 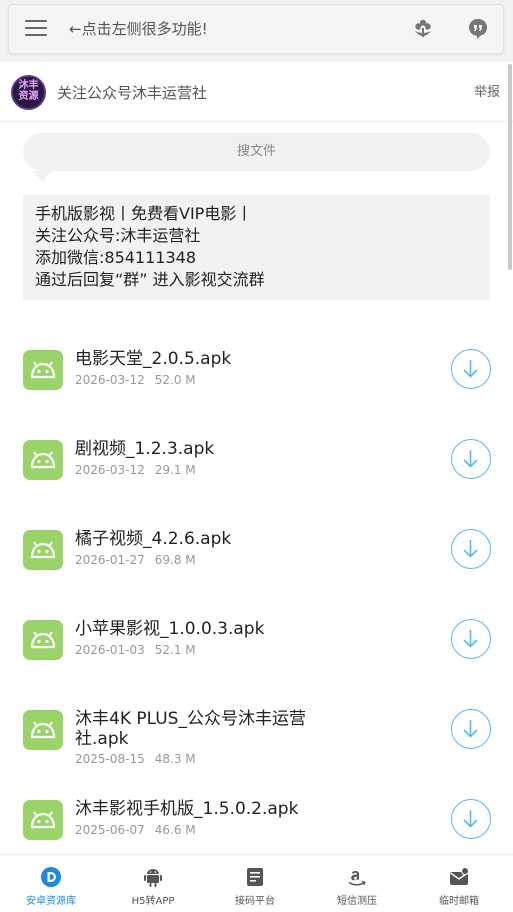 I want to click on scrollbar, so click(x=510, y=167).